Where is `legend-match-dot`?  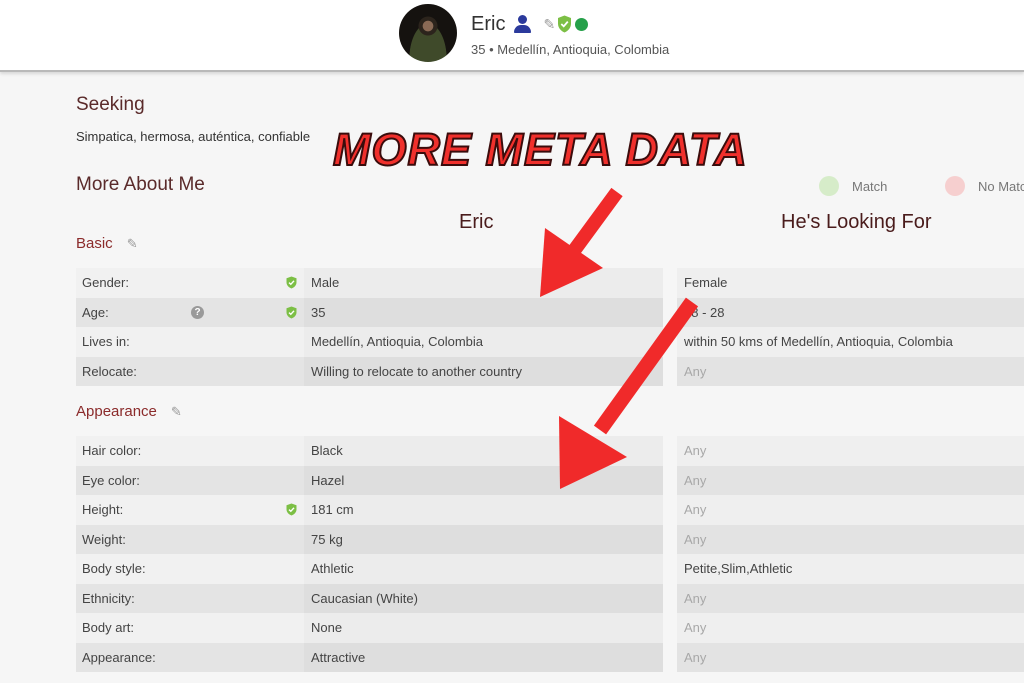
legend-match-dot is located at coordinates (829, 186).